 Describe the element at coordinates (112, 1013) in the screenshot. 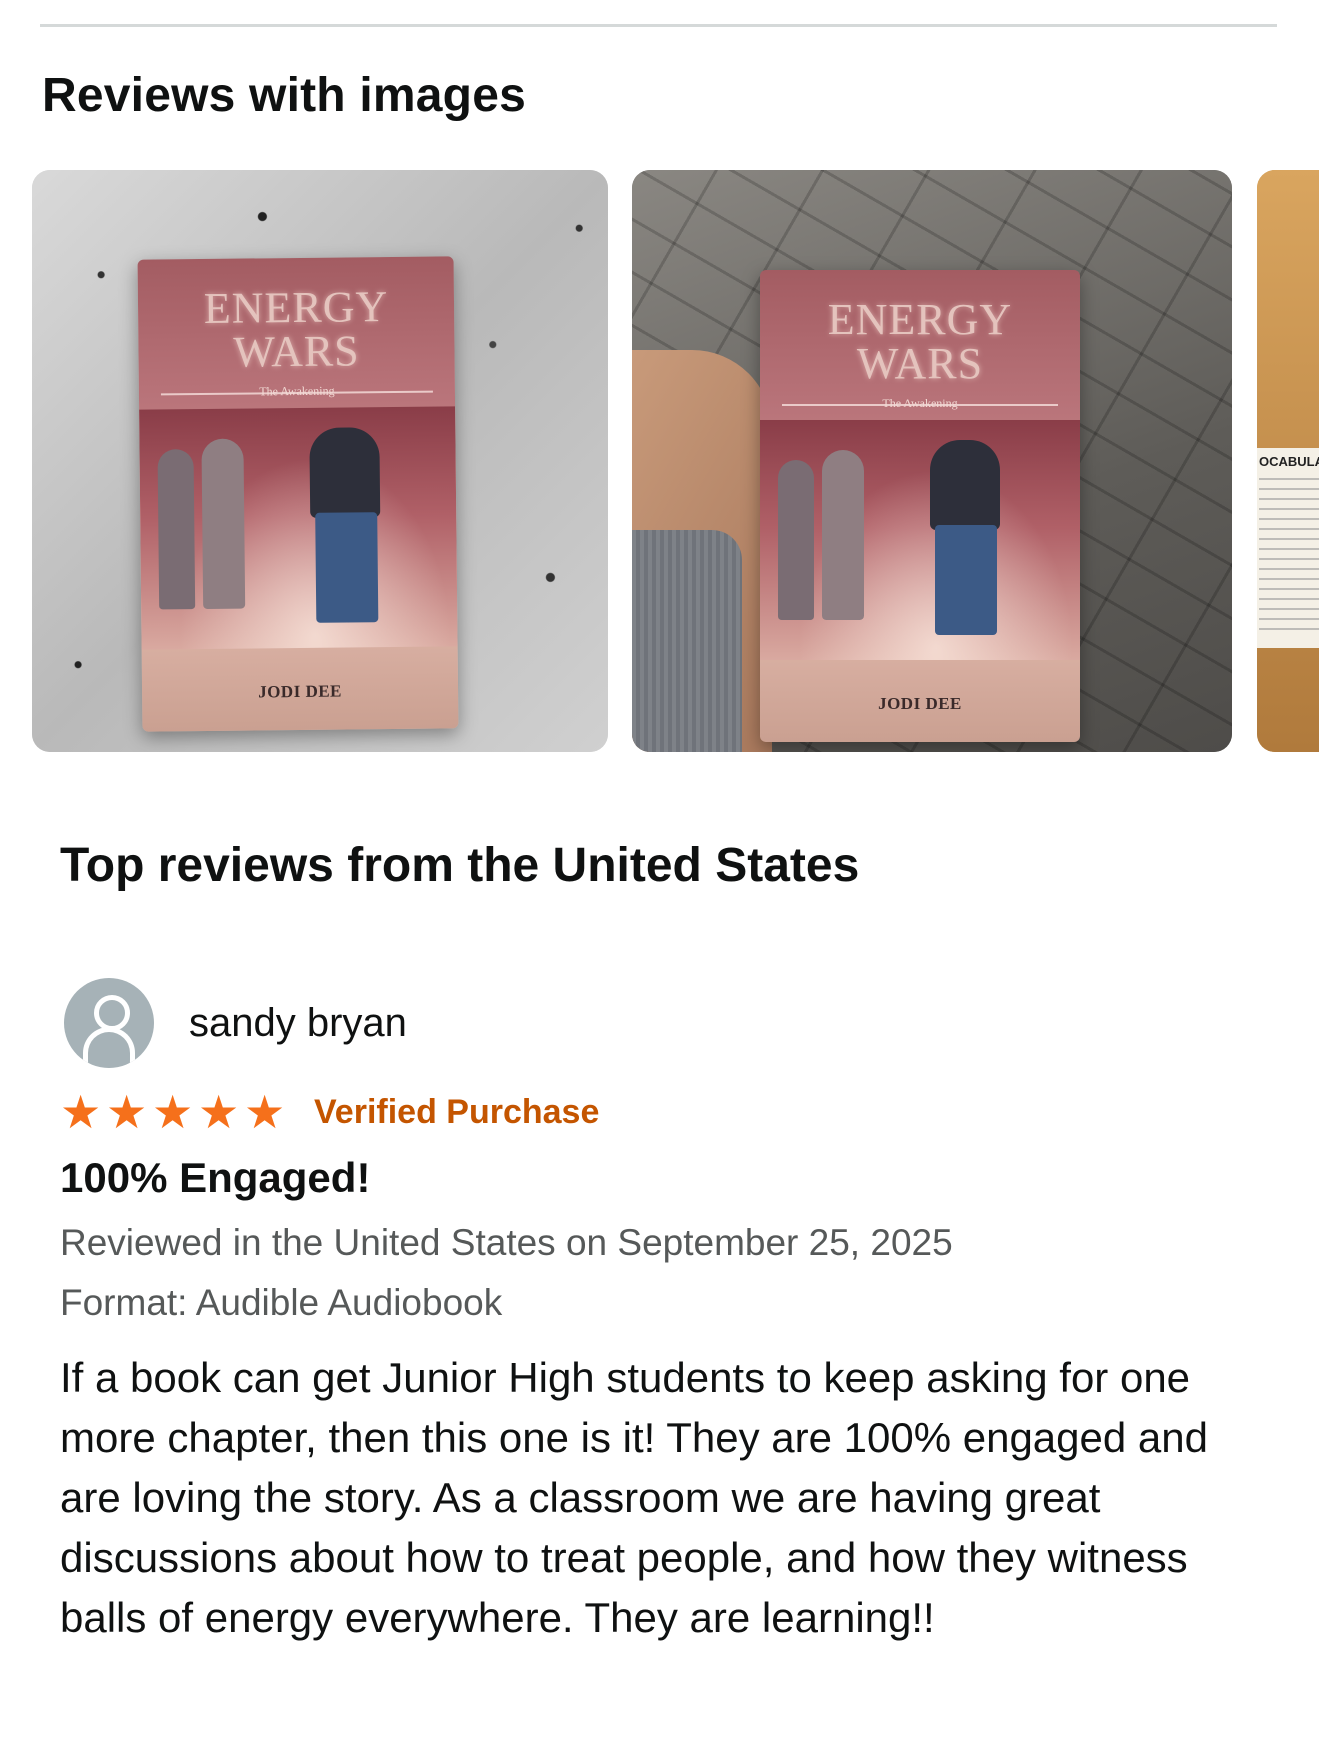

I see `user-icon` at that location.